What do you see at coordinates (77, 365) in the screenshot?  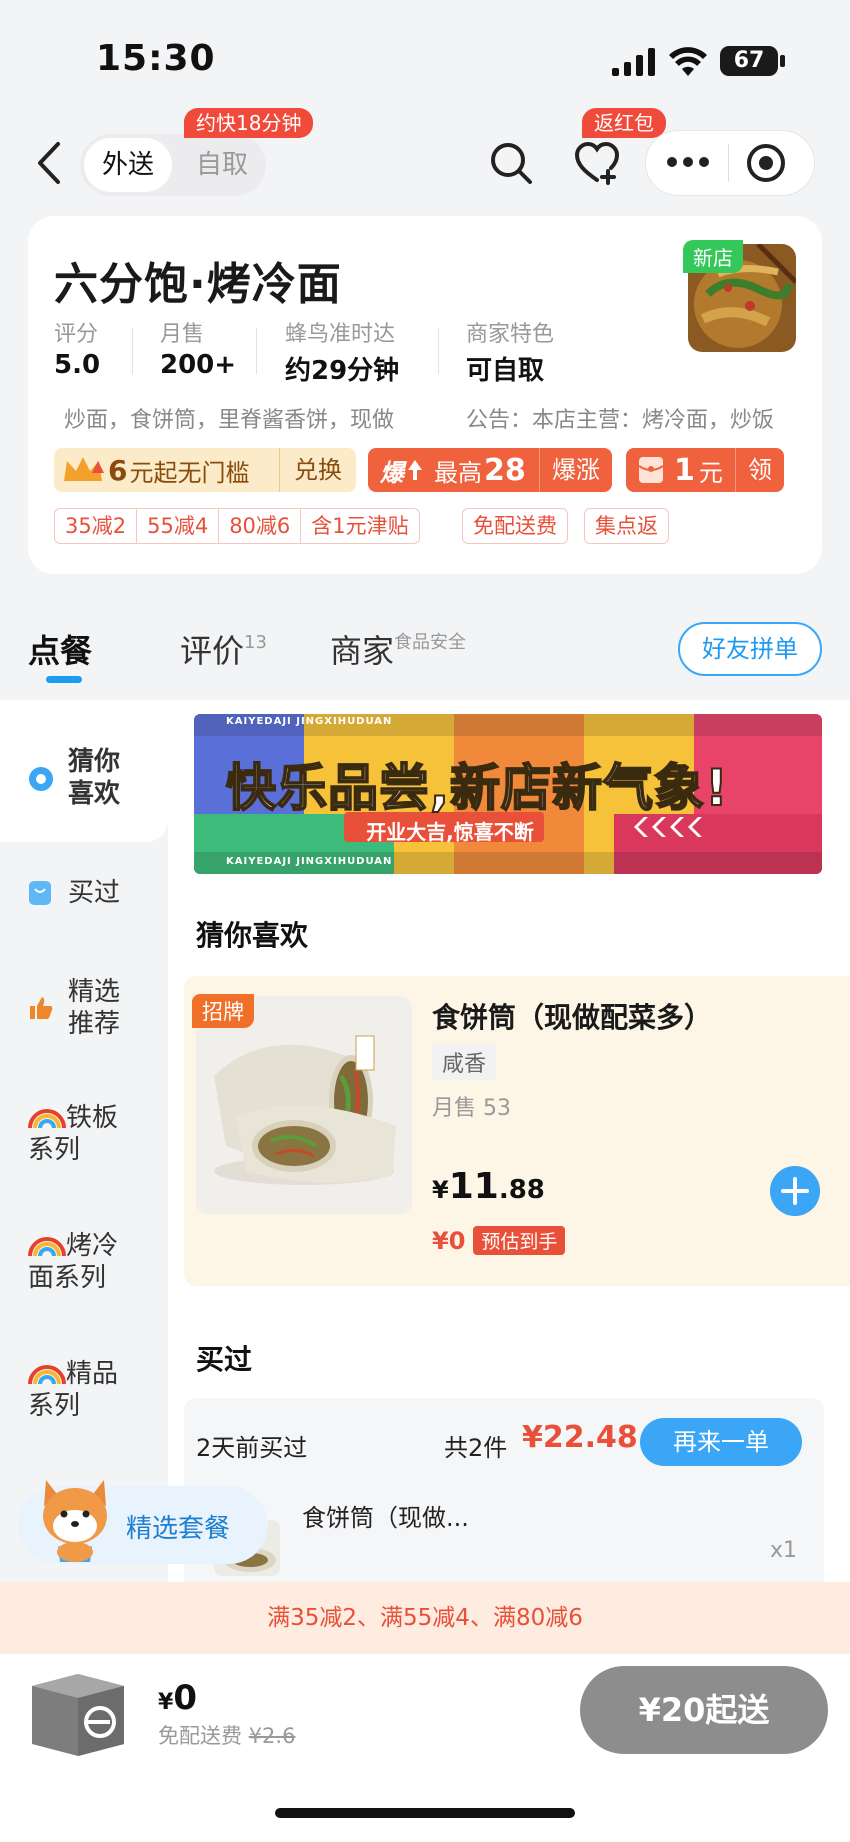 I see `stat-value-rating: 5.0` at bounding box center [77, 365].